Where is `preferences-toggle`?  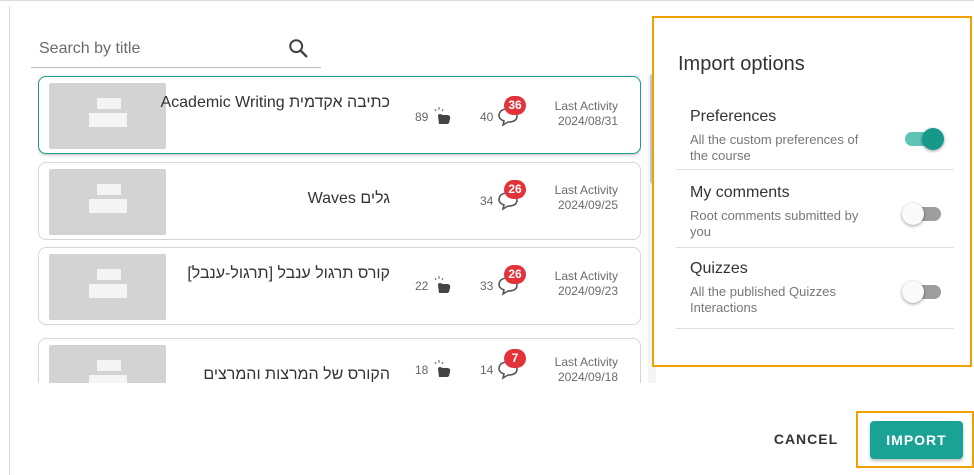
preferences-toggle is located at coordinates (923, 139).